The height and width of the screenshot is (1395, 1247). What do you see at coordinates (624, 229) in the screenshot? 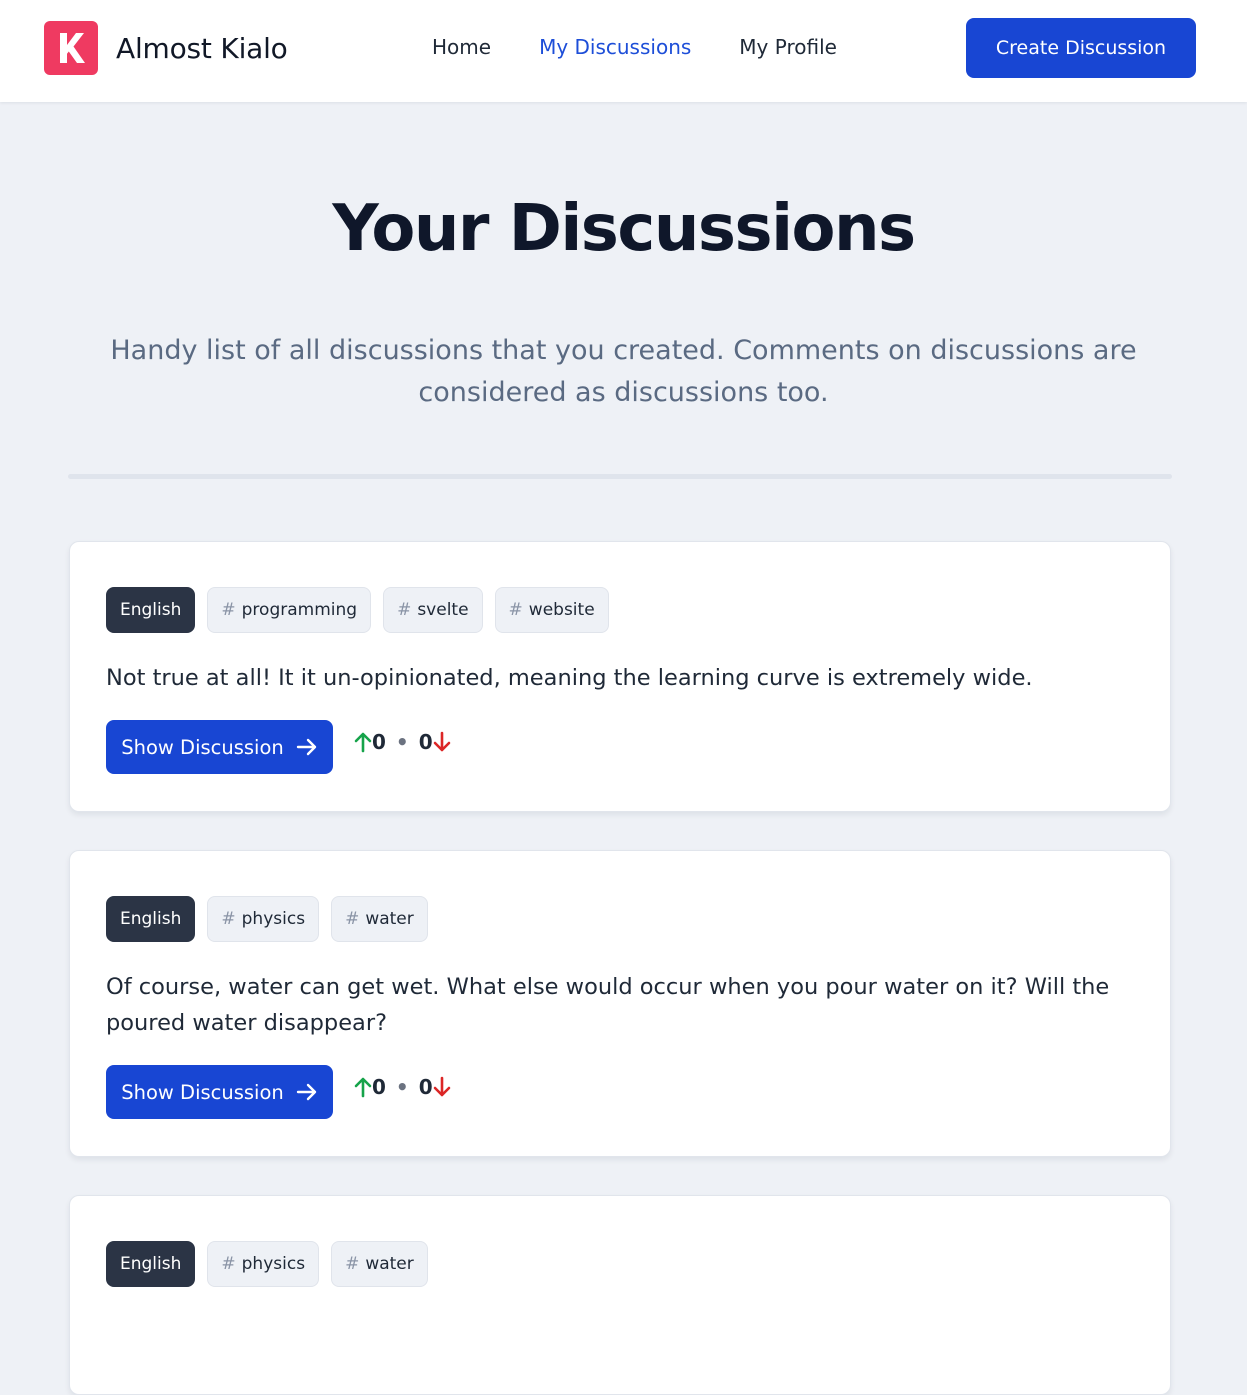
I see `page-title: Your Discussions` at bounding box center [624, 229].